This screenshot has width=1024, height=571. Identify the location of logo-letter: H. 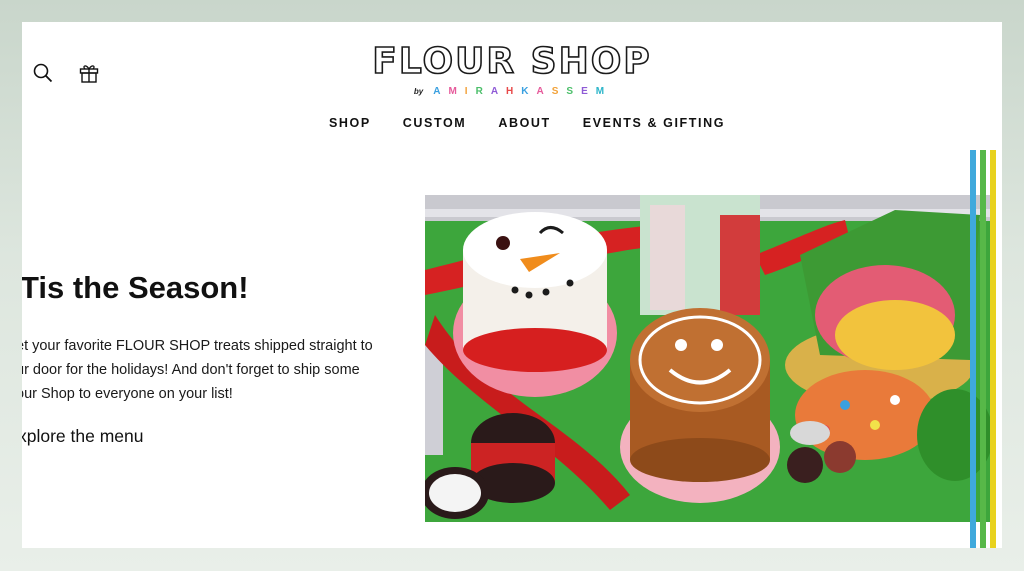
(513, 91).